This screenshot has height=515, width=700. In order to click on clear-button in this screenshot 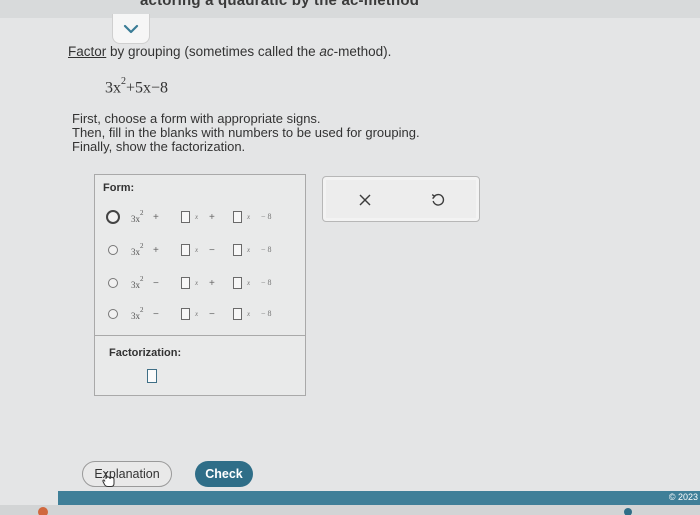, I will do `click(365, 200)`.